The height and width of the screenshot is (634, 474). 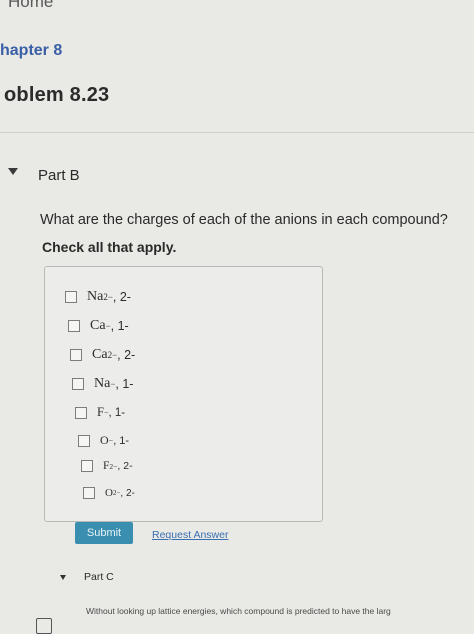 I want to click on option-f-minus: F −, 1-, so click(x=100, y=412).